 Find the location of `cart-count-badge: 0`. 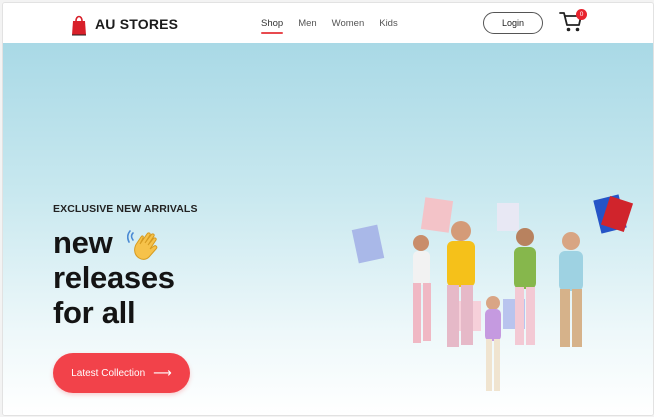

cart-count-badge: 0 is located at coordinates (581, 14).